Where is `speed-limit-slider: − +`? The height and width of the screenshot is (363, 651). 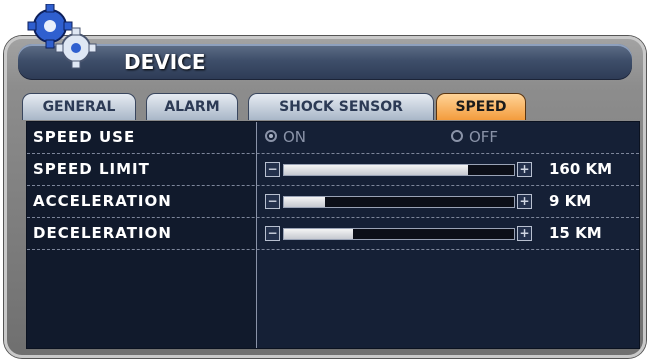
speed-limit-slider: − + is located at coordinates (398, 169).